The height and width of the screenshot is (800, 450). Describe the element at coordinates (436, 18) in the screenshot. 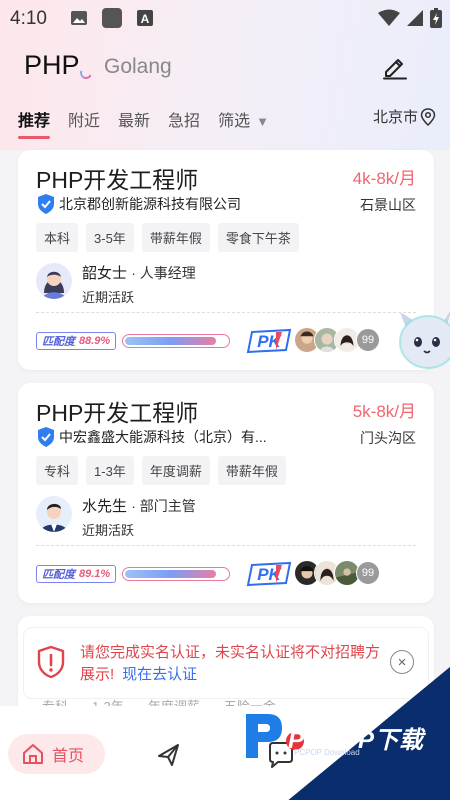

I see `battery-icon` at that location.